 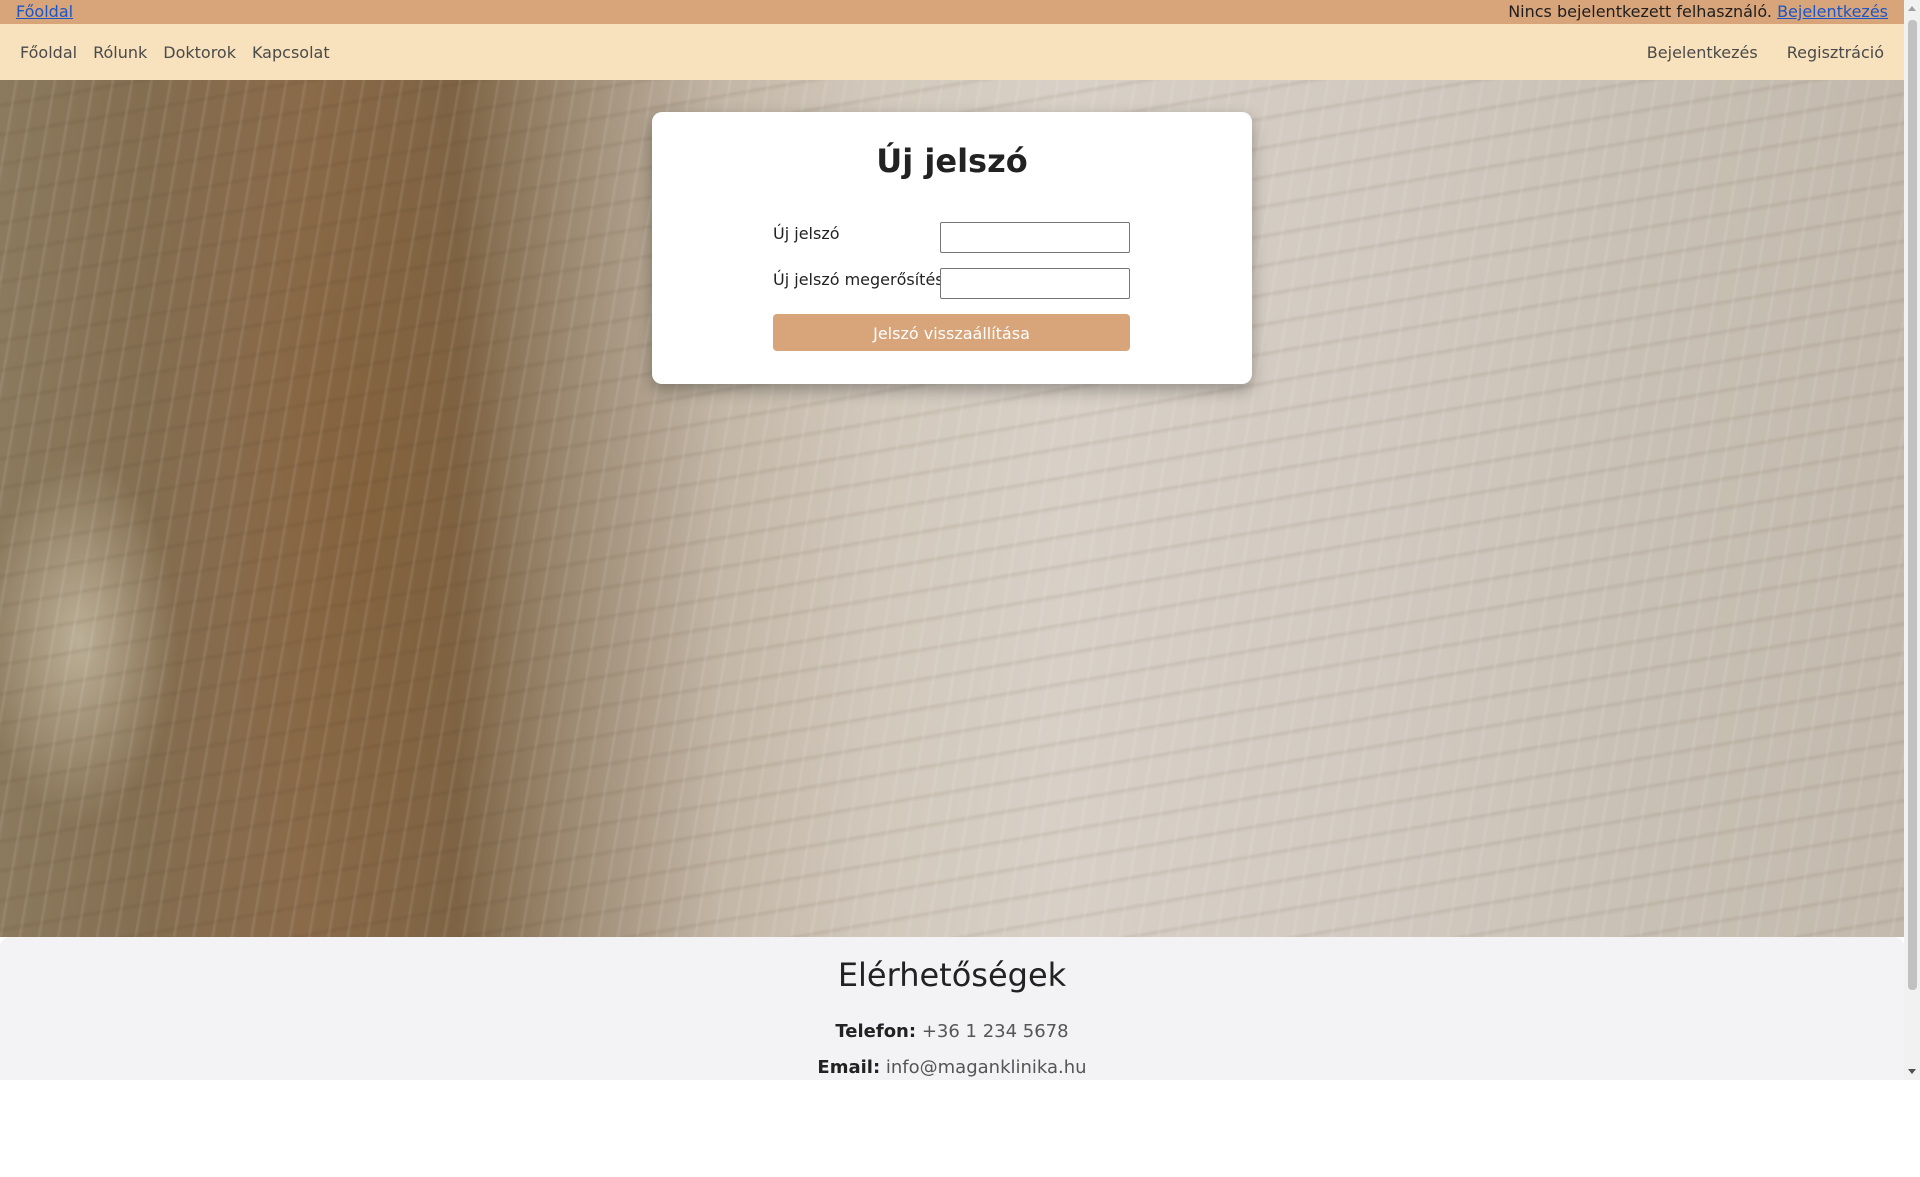 What do you see at coordinates (120, 52) in the screenshot?
I see `nav-item-about: Rólunk` at bounding box center [120, 52].